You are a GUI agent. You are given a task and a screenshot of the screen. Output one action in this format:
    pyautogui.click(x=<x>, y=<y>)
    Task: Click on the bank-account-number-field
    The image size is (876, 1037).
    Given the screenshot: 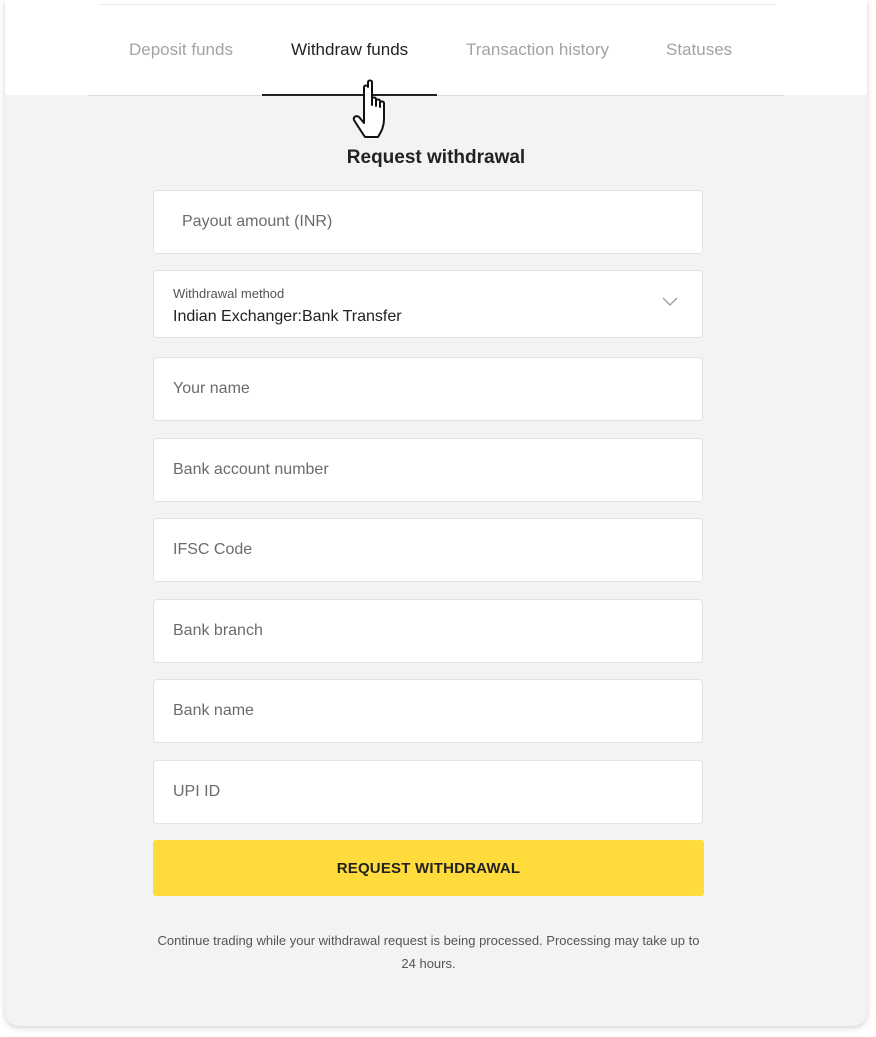 What is the action you would take?
    pyautogui.click(x=428, y=470)
    